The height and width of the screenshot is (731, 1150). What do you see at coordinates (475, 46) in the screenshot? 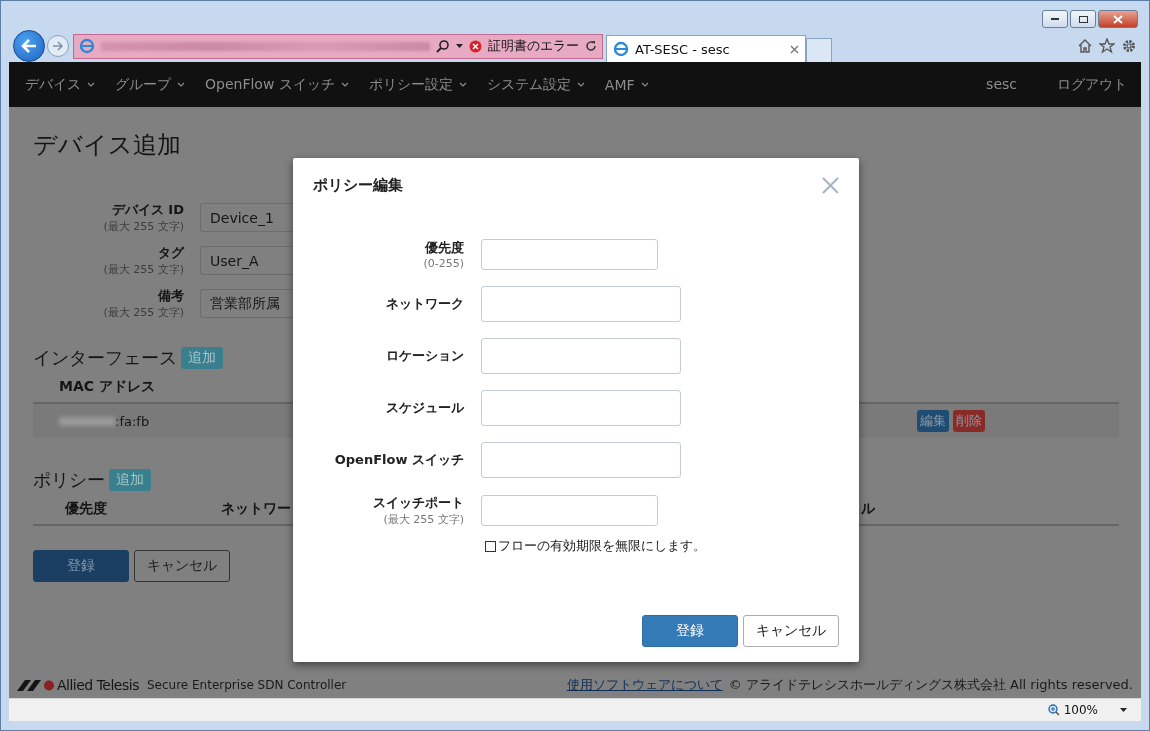
I see `error-icon` at bounding box center [475, 46].